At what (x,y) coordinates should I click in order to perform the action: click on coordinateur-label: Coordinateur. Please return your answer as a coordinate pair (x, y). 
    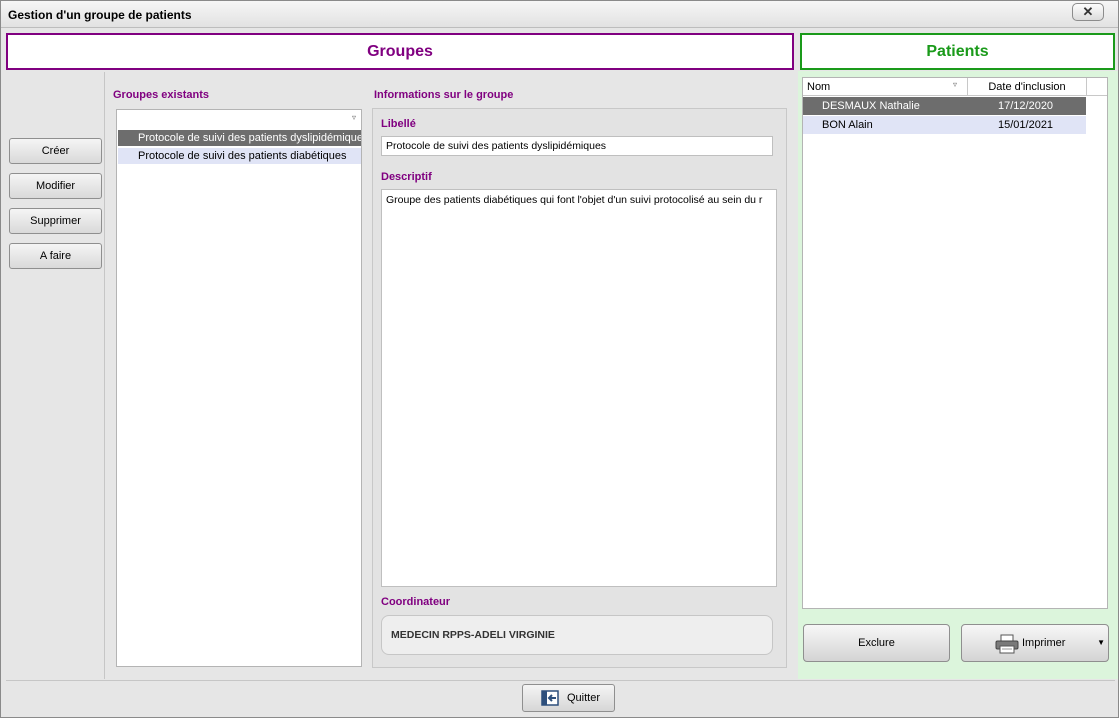
    Looking at the image, I should click on (416, 602).